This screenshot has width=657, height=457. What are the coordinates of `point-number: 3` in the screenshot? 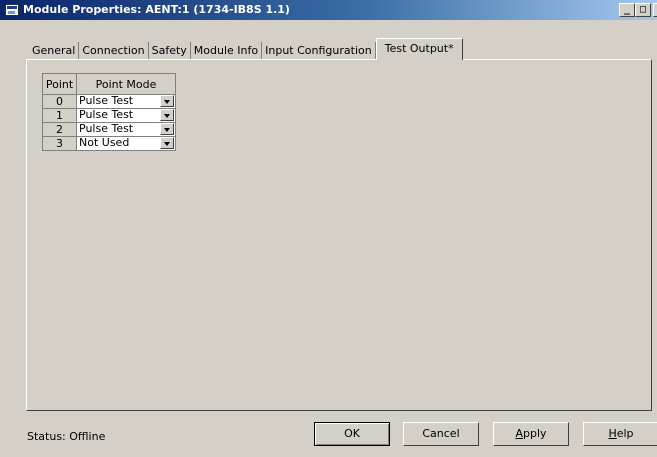 It's located at (59, 143).